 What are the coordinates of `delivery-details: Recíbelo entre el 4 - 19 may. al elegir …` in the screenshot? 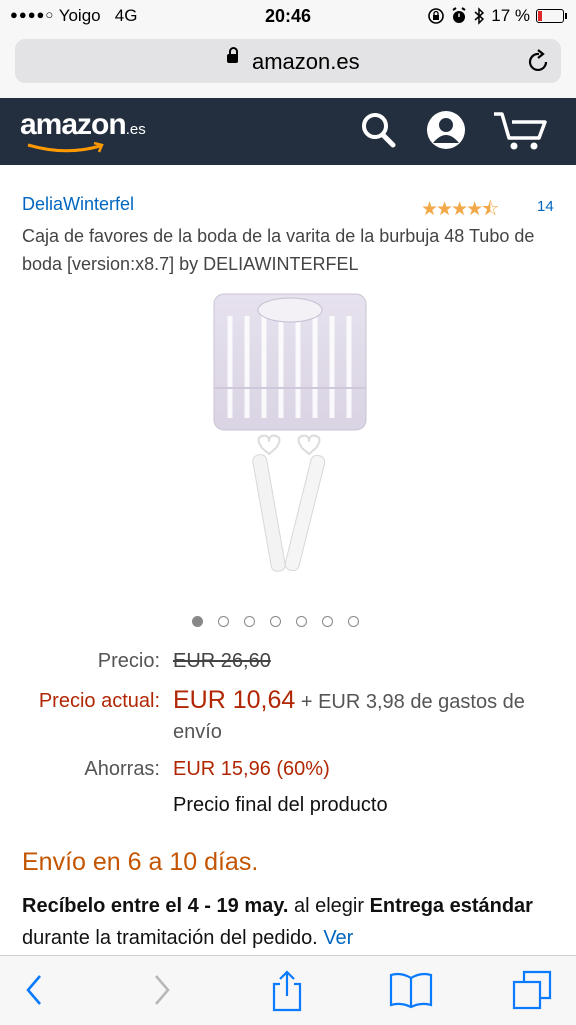 It's located at (292, 922).